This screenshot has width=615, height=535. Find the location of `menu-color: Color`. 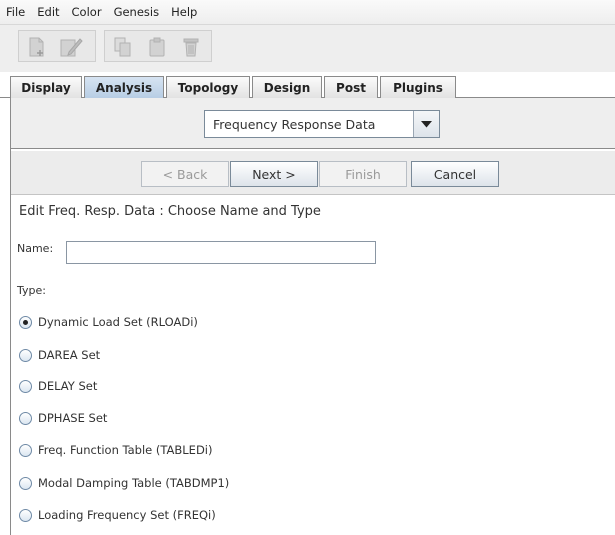

menu-color: Color is located at coordinates (87, 12).